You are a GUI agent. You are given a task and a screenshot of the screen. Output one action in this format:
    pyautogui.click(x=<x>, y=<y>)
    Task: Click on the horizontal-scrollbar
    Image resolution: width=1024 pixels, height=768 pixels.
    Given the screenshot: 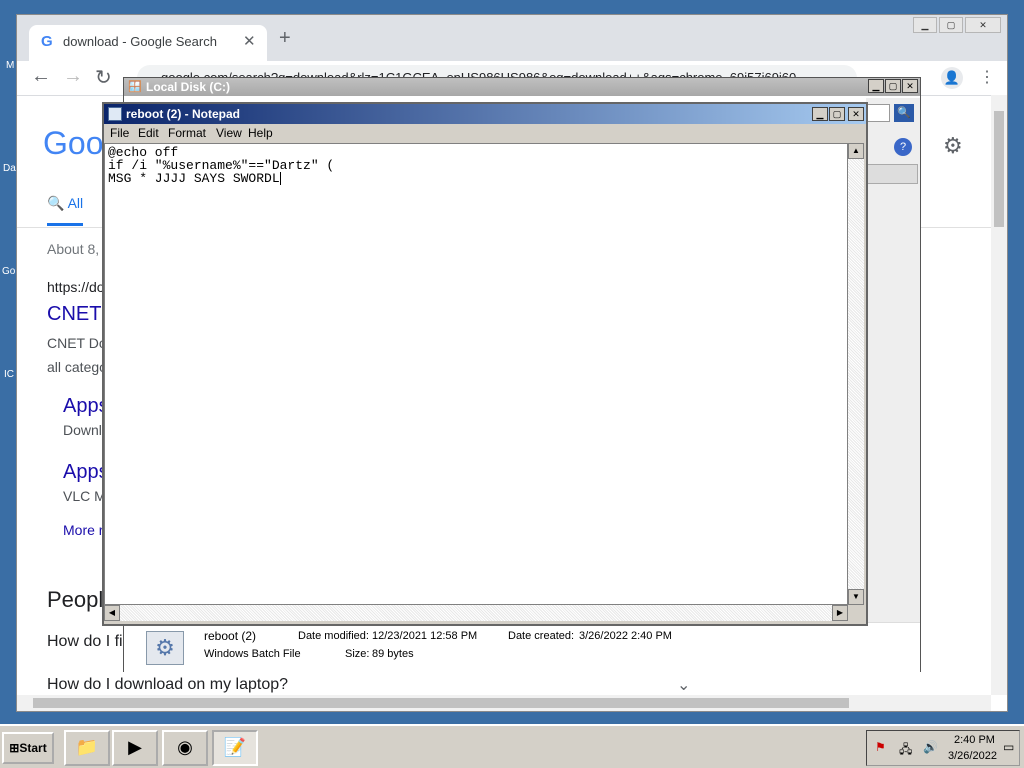 What is the action you would take?
    pyautogui.click(x=504, y=703)
    